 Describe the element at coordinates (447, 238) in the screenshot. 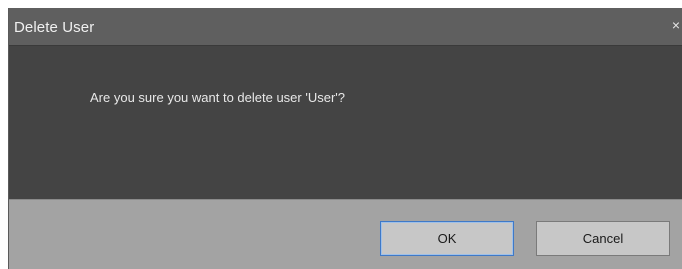

I see `ok-button: OK` at that location.